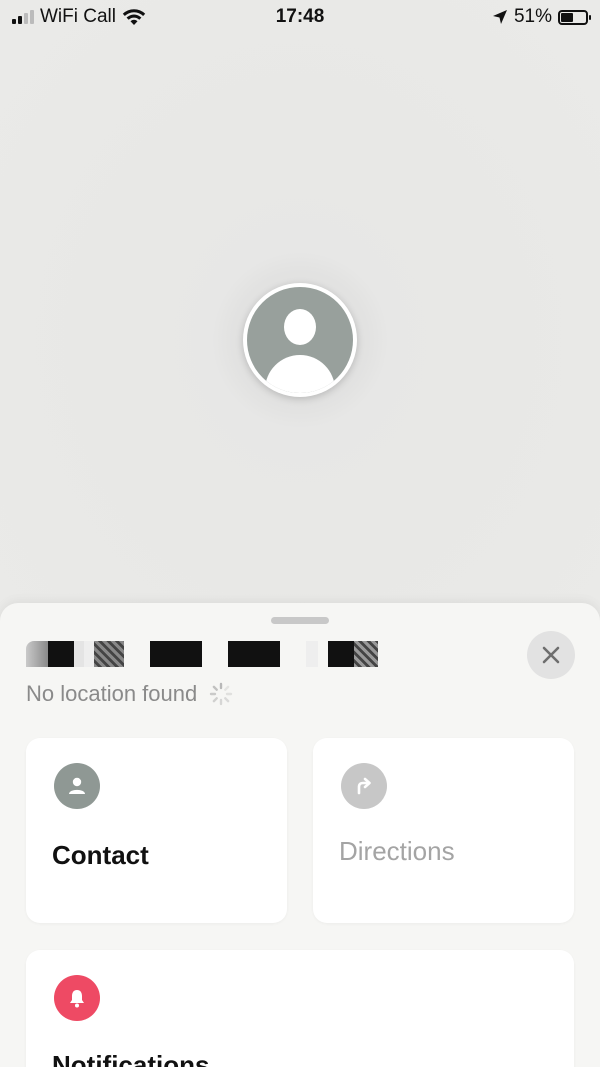  What do you see at coordinates (221, 694) in the screenshot?
I see `loading-spinner-icon` at bounding box center [221, 694].